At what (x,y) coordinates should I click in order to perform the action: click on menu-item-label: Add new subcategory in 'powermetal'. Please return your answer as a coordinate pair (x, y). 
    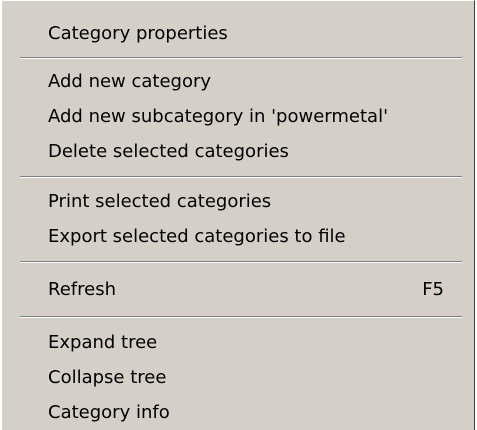
    Looking at the image, I should click on (218, 116).